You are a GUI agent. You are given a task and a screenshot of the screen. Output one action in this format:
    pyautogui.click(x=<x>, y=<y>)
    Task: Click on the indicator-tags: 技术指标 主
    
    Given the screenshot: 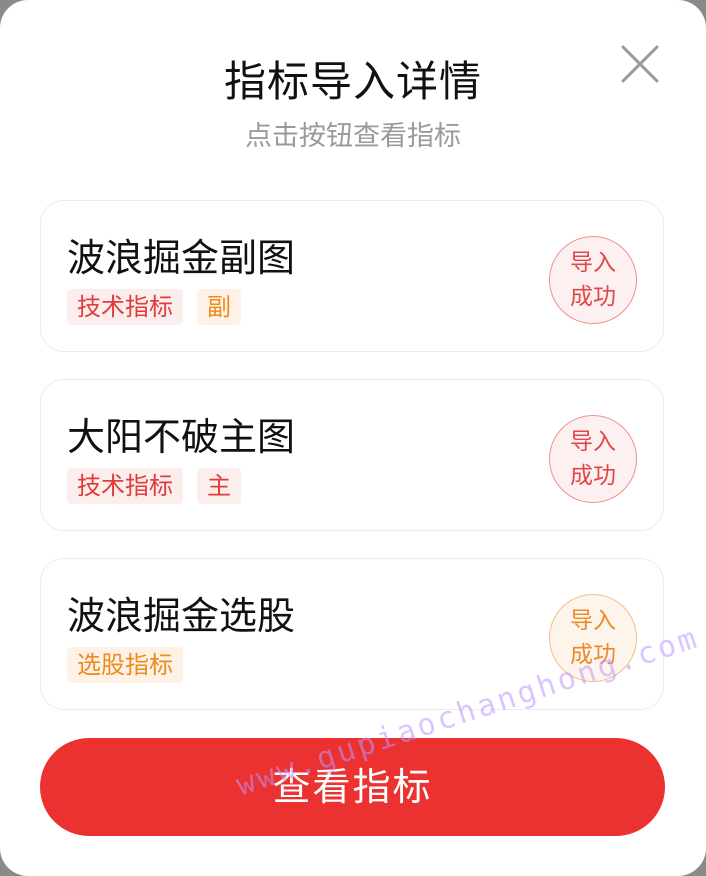 What is the action you would take?
    pyautogui.click(x=154, y=486)
    